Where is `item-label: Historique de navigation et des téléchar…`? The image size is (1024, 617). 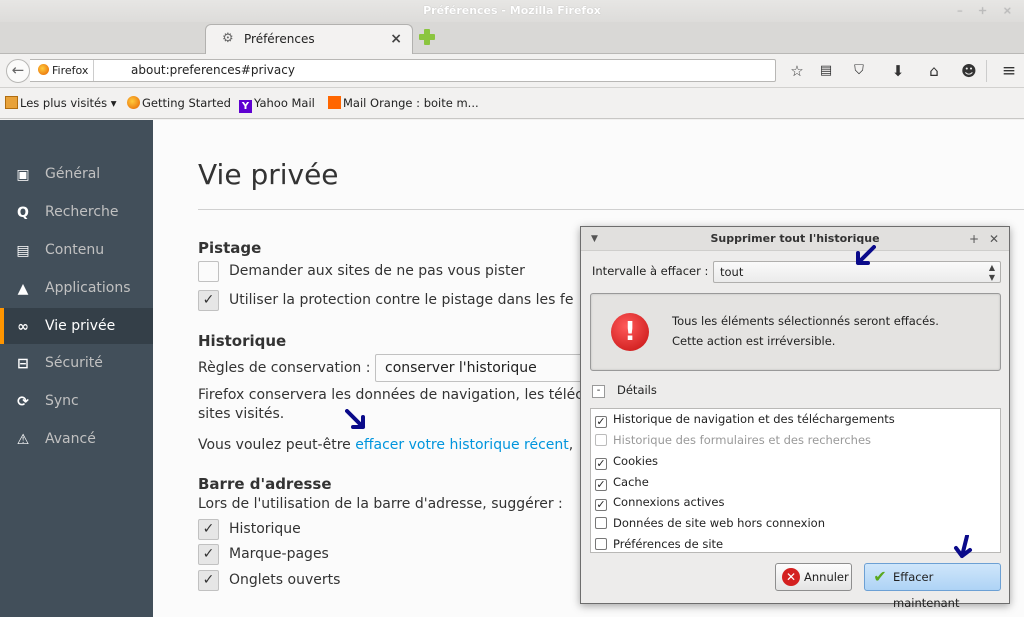
item-label: Historique de navigation et des téléchar… is located at coordinates (754, 419).